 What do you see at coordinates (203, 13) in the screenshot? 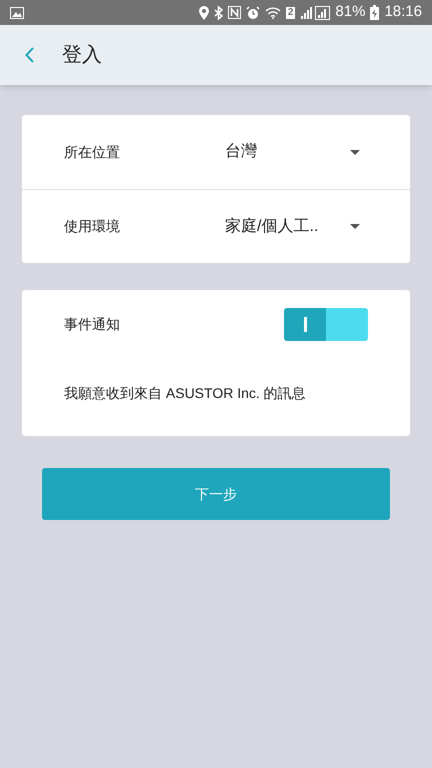
I see `location-icon` at bounding box center [203, 13].